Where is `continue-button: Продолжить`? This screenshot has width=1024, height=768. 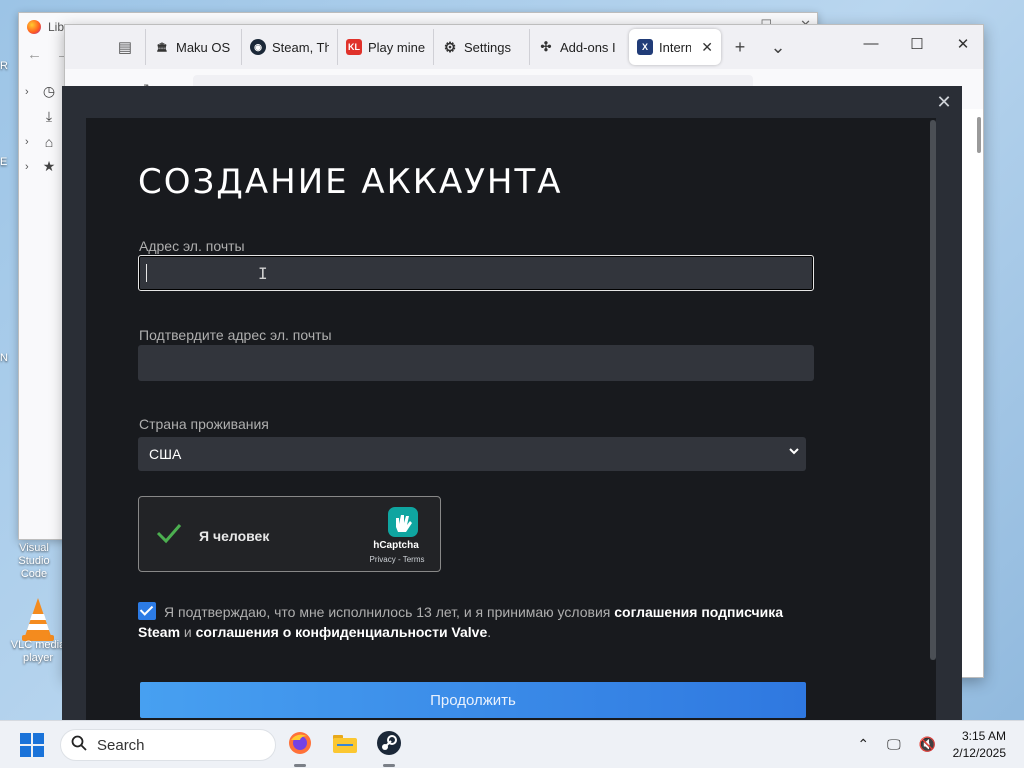
continue-button: Продолжить is located at coordinates (473, 700).